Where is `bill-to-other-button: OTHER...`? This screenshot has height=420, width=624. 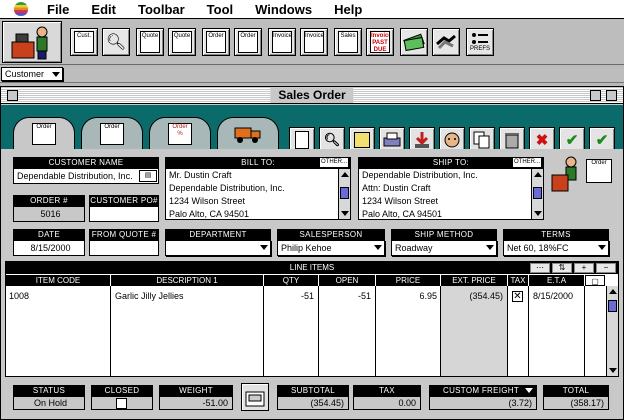 bill-to-other-button: OTHER... is located at coordinates (334, 162).